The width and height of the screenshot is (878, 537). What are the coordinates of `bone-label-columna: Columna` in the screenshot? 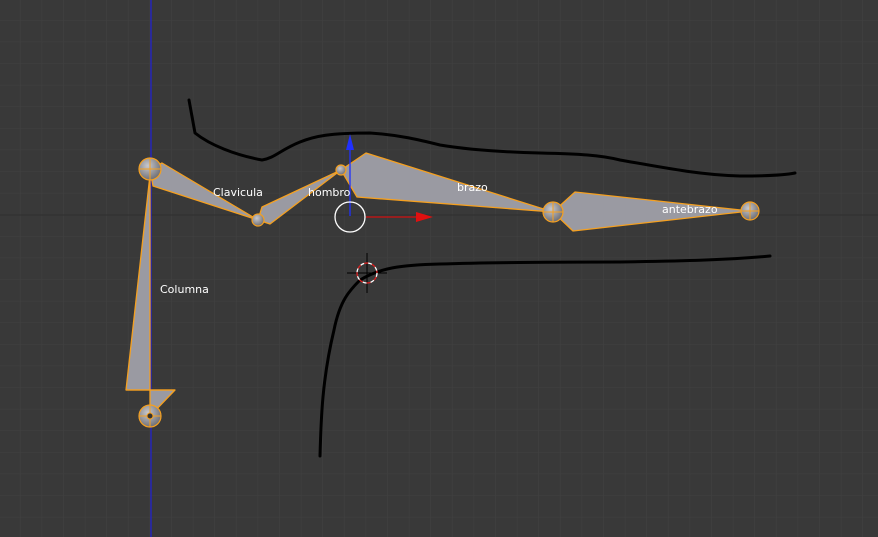 It's located at (184, 289).